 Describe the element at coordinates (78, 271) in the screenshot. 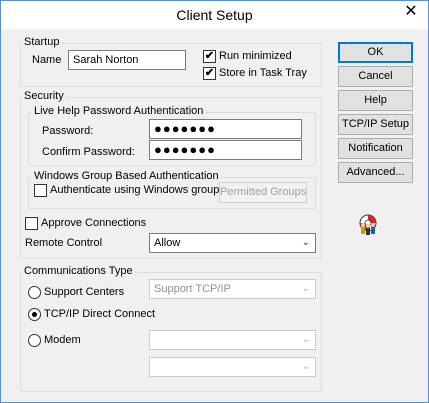

I see `comms-type-group-label: Communications Type` at that location.